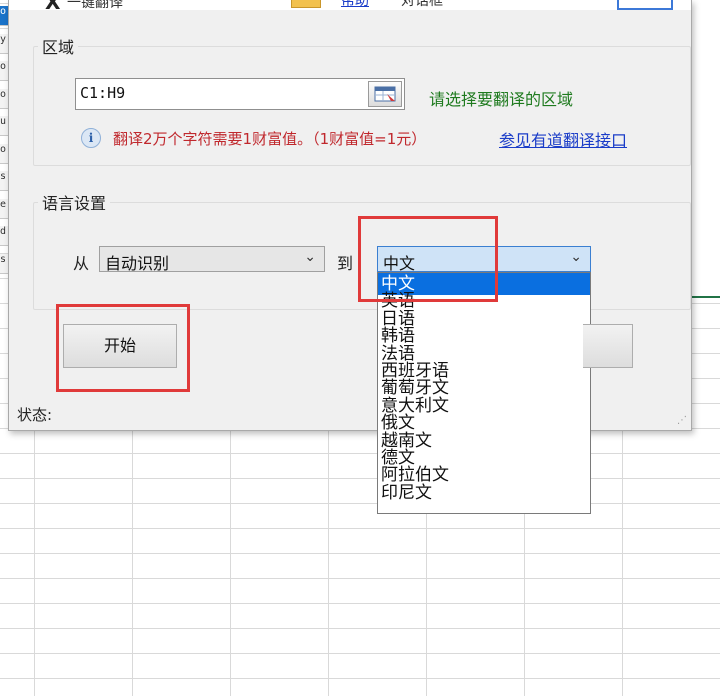 This screenshot has height=696, width=720. What do you see at coordinates (58, 47) in the screenshot?
I see `region-legend: 区域` at bounding box center [58, 47].